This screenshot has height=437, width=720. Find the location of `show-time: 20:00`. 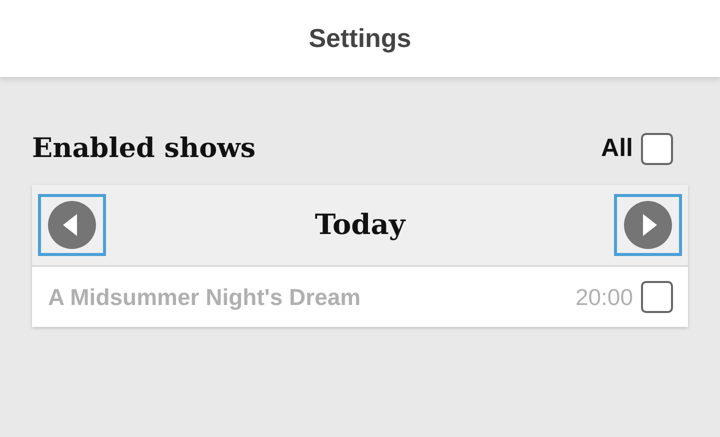

show-time: 20:00 is located at coordinates (604, 297).